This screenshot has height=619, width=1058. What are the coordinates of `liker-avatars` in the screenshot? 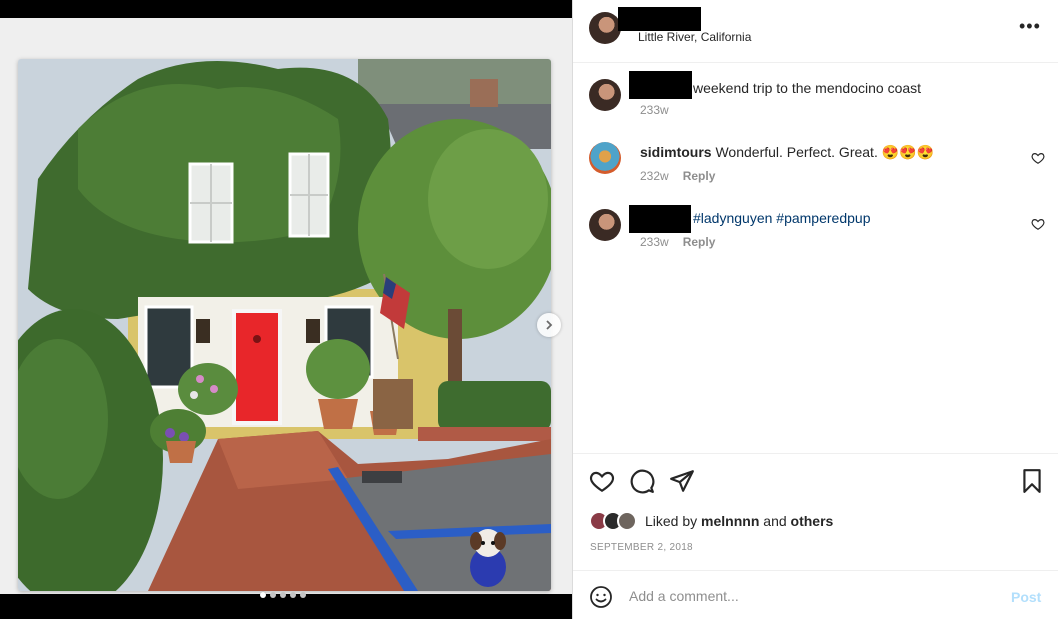 It's located at (613, 521).